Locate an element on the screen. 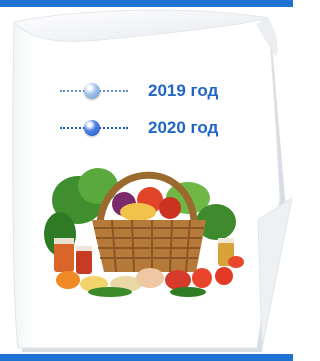  legend: 2019 год 2020 год is located at coordinates (155, 117).